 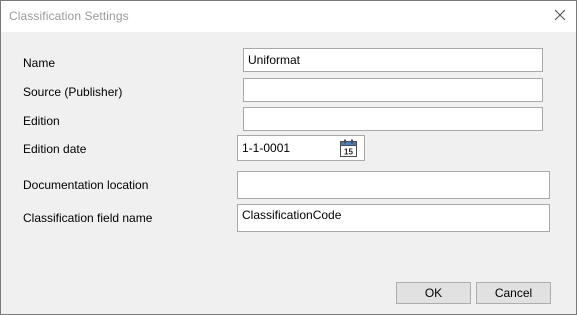 I want to click on edition-date-value: 1-1-0001, so click(x=266, y=148).